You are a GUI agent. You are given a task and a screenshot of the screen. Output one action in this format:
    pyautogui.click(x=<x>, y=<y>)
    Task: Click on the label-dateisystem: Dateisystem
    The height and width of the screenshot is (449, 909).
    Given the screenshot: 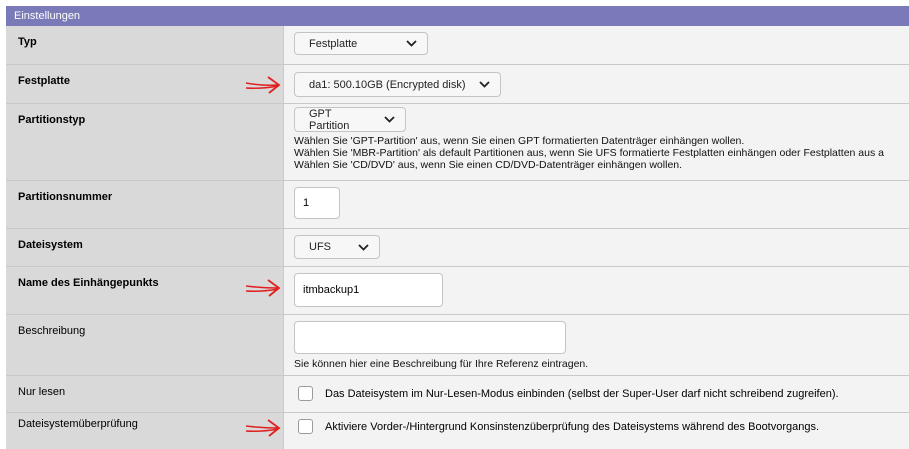 What is the action you would take?
    pyautogui.click(x=144, y=247)
    